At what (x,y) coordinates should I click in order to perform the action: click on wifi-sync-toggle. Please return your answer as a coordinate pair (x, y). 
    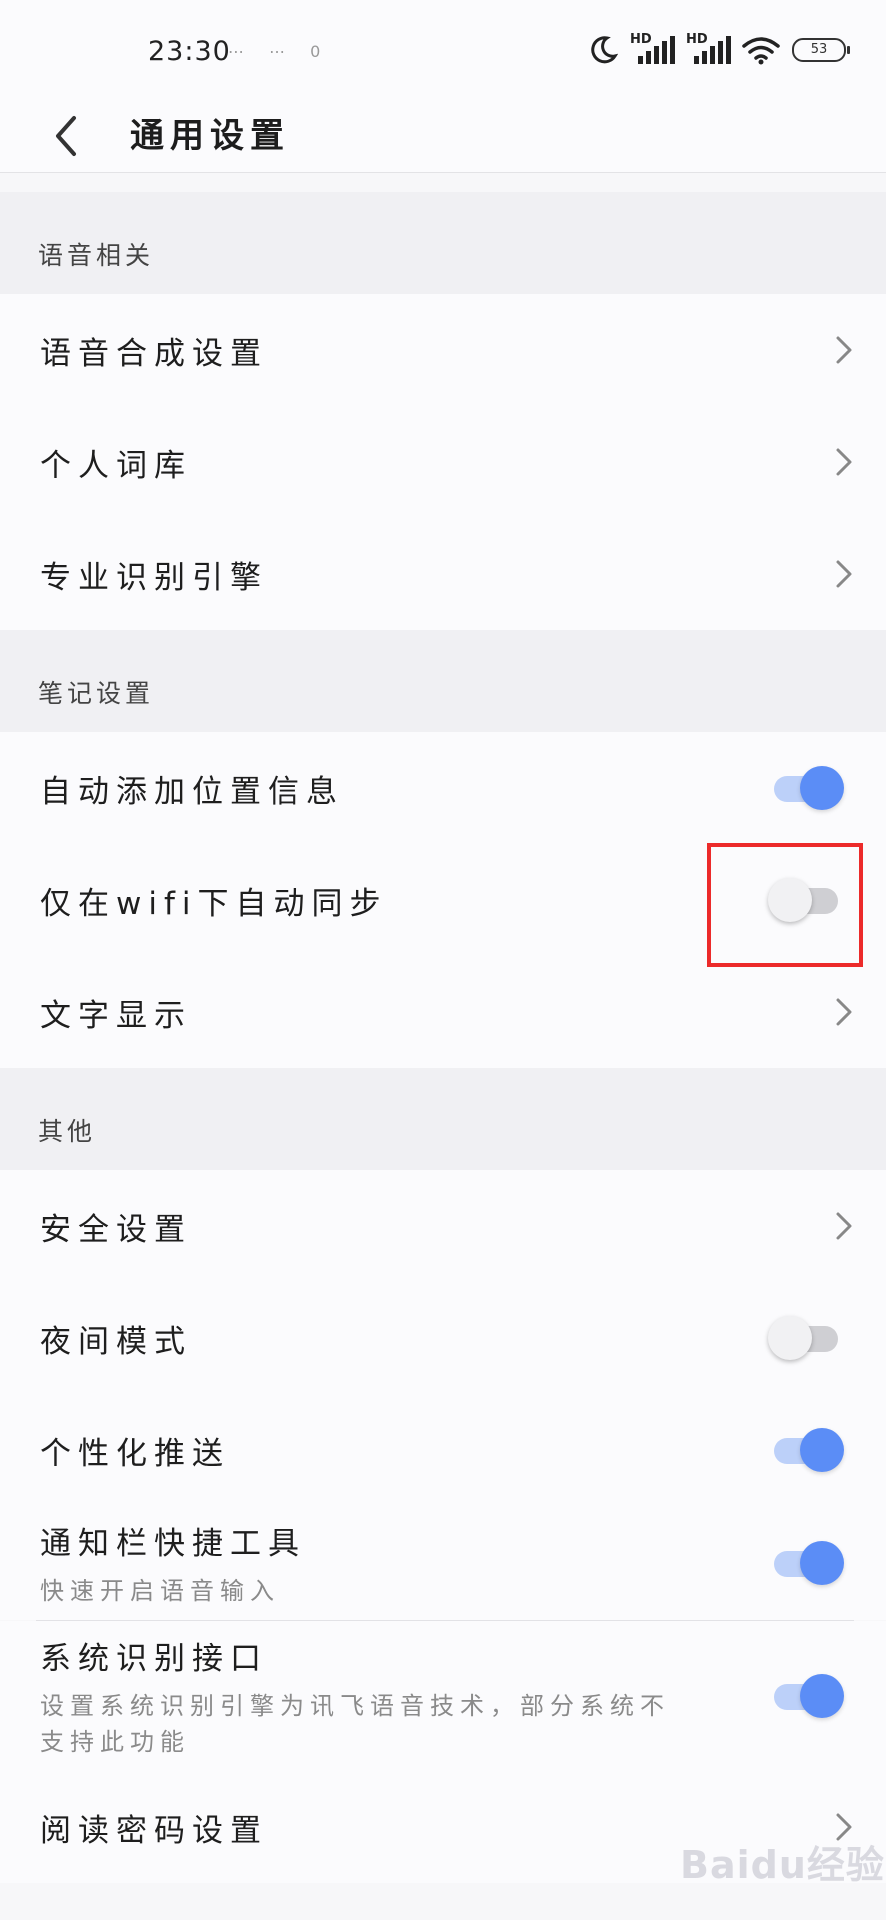
    Looking at the image, I should click on (806, 900).